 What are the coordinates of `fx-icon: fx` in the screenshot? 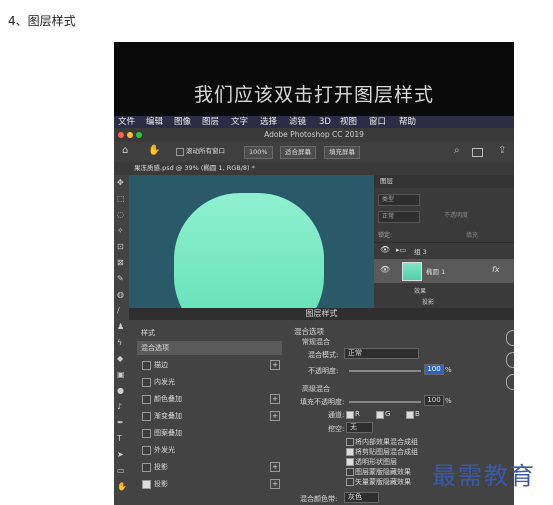 It's located at (496, 269).